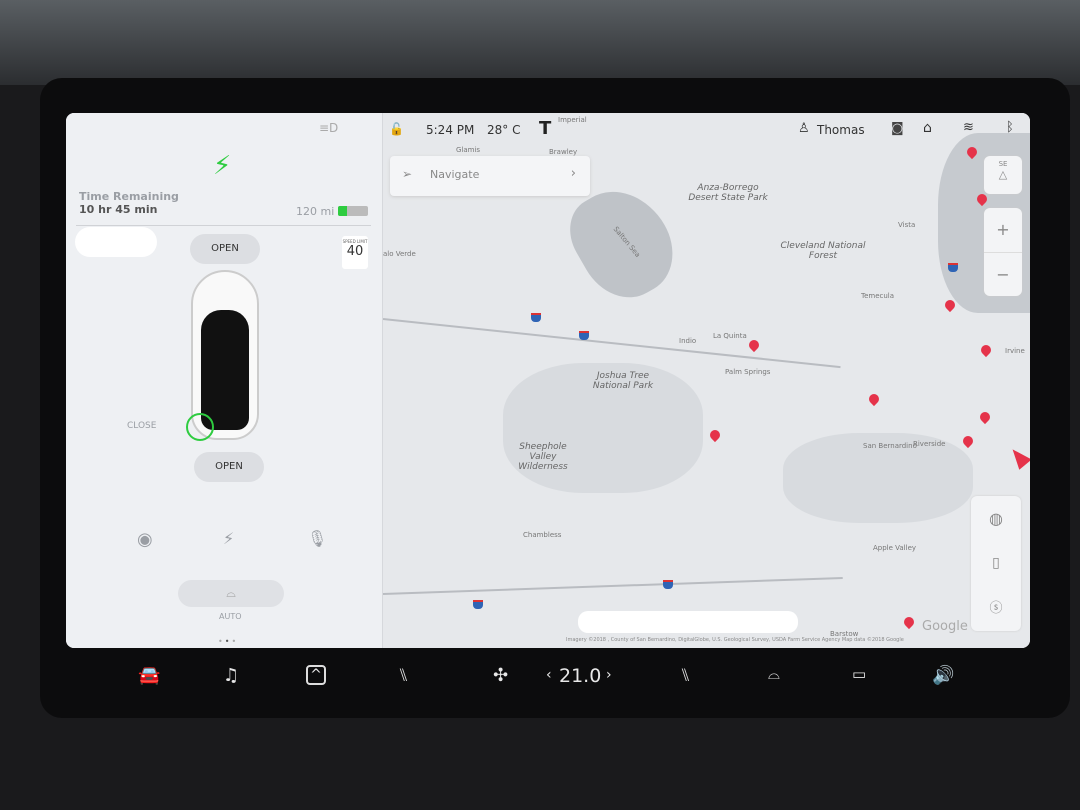  What do you see at coordinates (907, 225) in the screenshot?
I see `map-label: Vista` at bounding box center [907, 225].